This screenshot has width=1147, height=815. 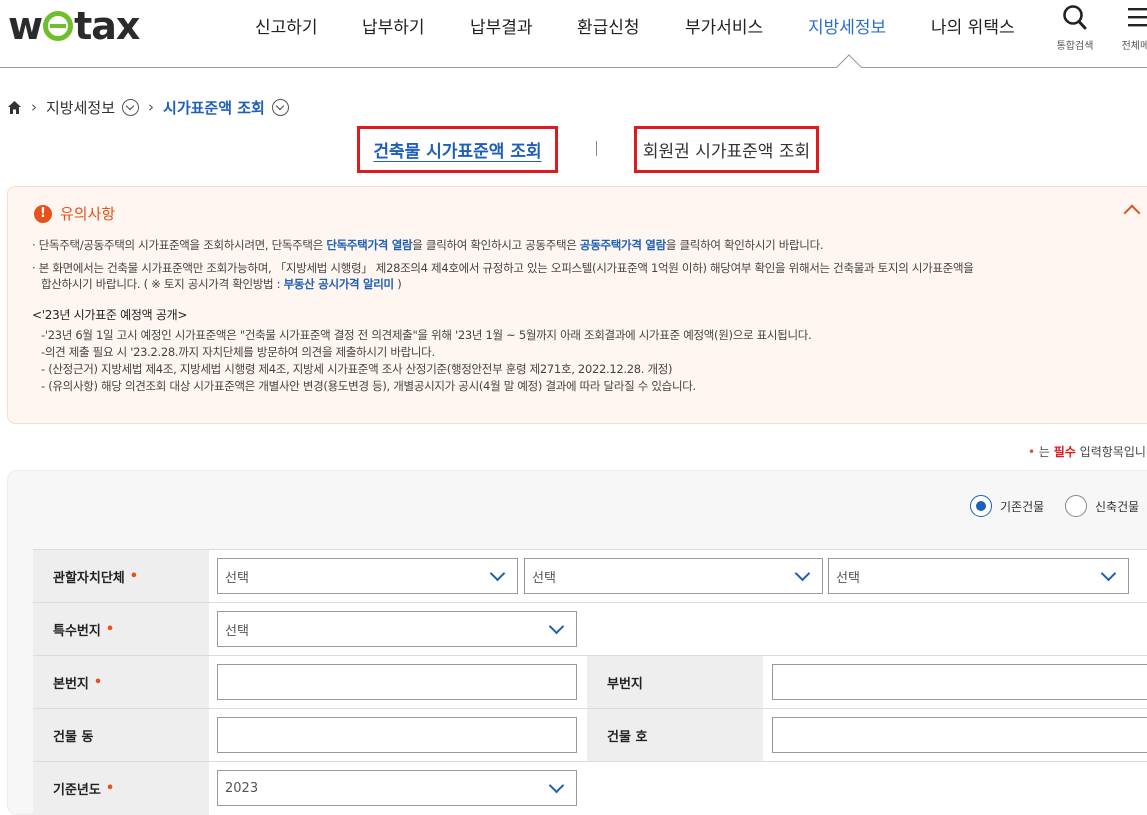 What do you see at coordinates (1132, 213) in the screenshot?
I see `collapse-chevron-up-icon` at bounding box center [1132, 213].